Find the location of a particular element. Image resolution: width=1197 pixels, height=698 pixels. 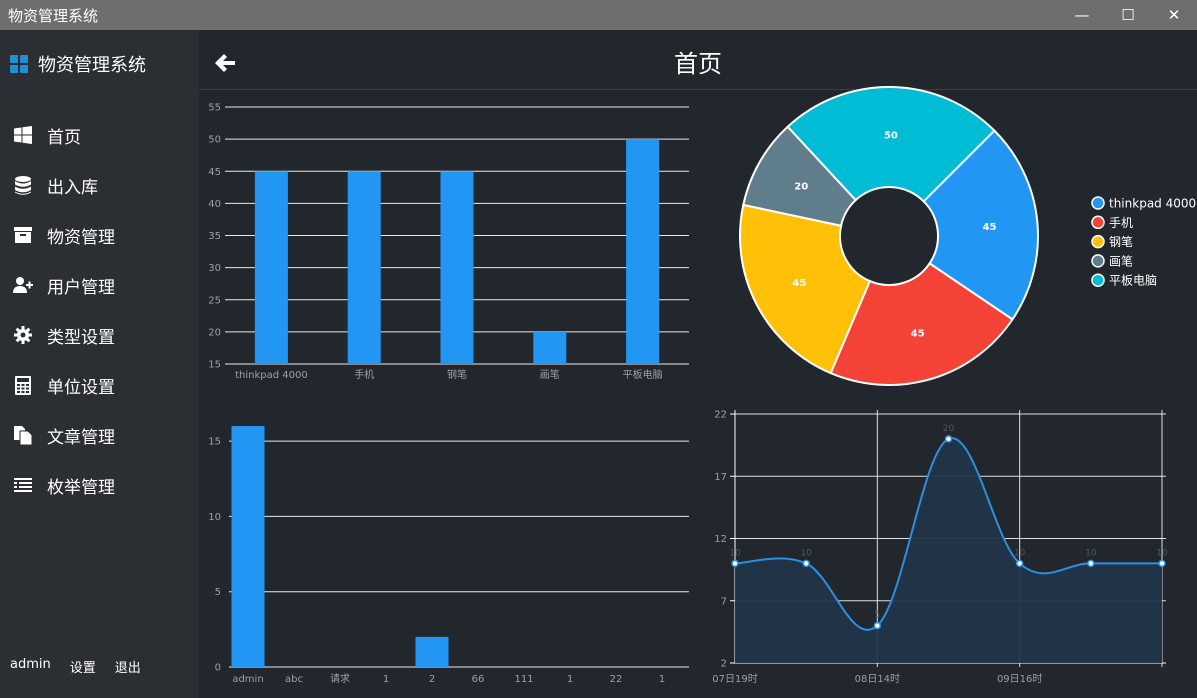

y-tick-label: 30 is located at coordinates (214, 268).